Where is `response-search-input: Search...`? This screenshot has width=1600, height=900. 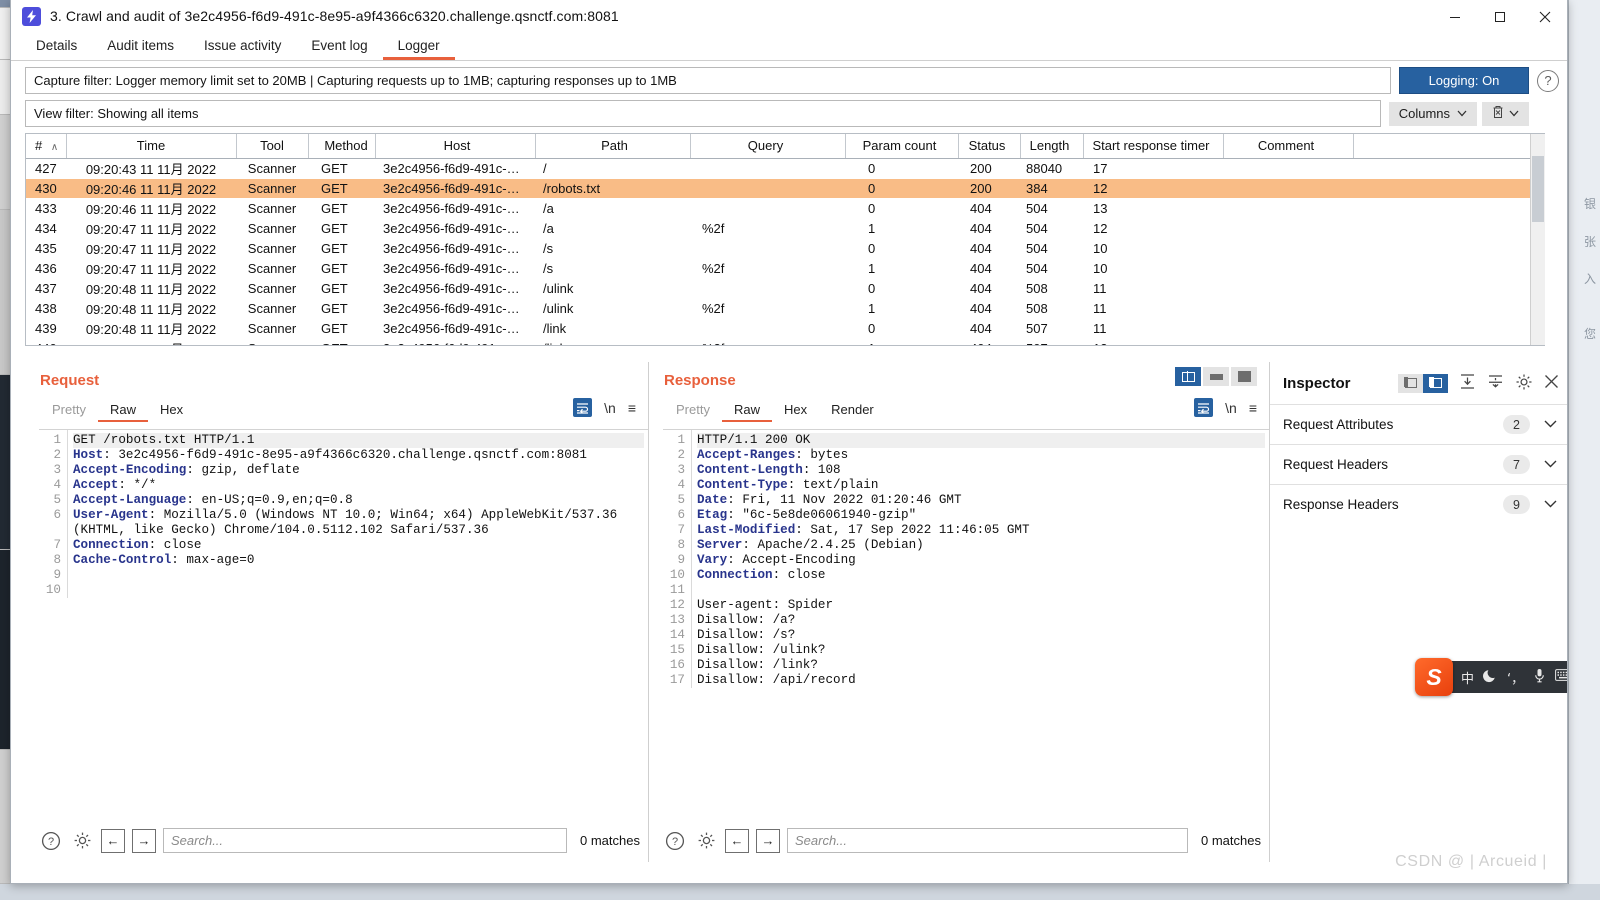 response-search-input: Search... is located at coordinates (988, 840).